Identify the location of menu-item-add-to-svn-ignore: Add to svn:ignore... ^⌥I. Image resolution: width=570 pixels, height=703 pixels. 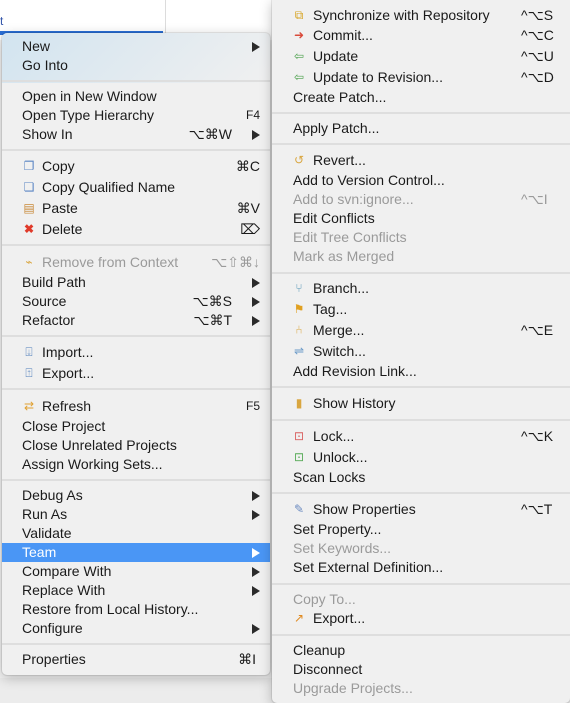
(421, 199).